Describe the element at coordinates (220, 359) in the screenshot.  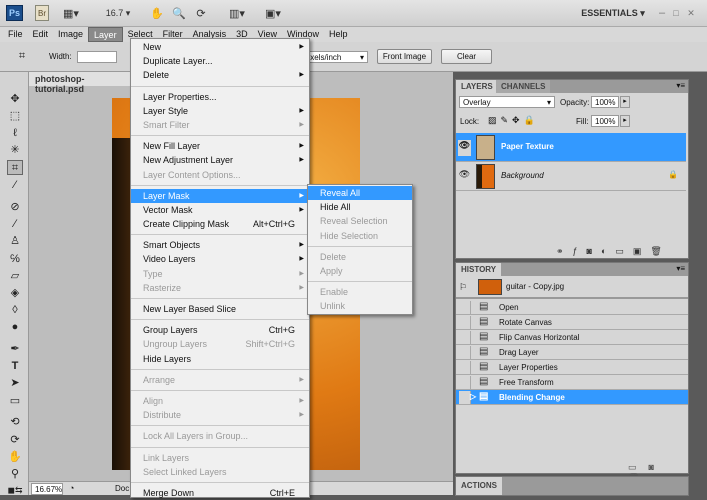
I see `menu-item-hide-layers: Hide Layers` at that location.